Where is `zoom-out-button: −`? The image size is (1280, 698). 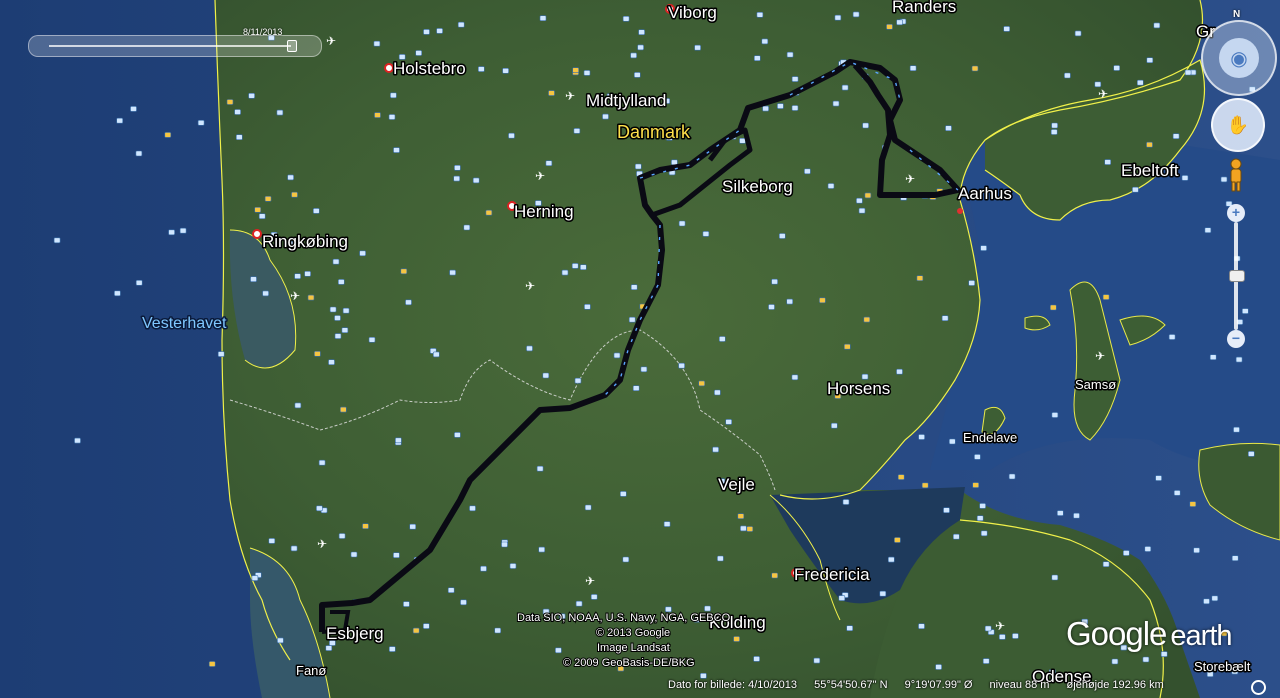 zoom-out-button: − is located at coordinates (1236, 339).